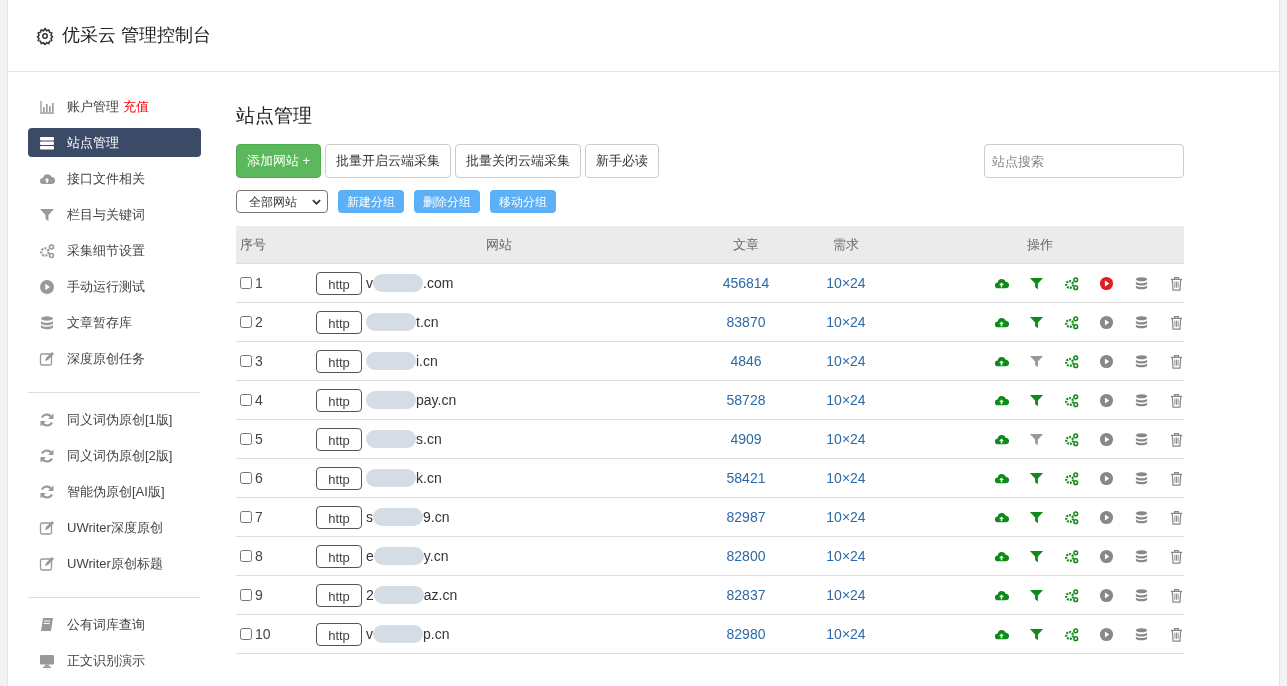  Describe the element at coordinates (114, 491) in the screenshot. I see `sidebar-item: 智能伪原创[AI版]` at that location.